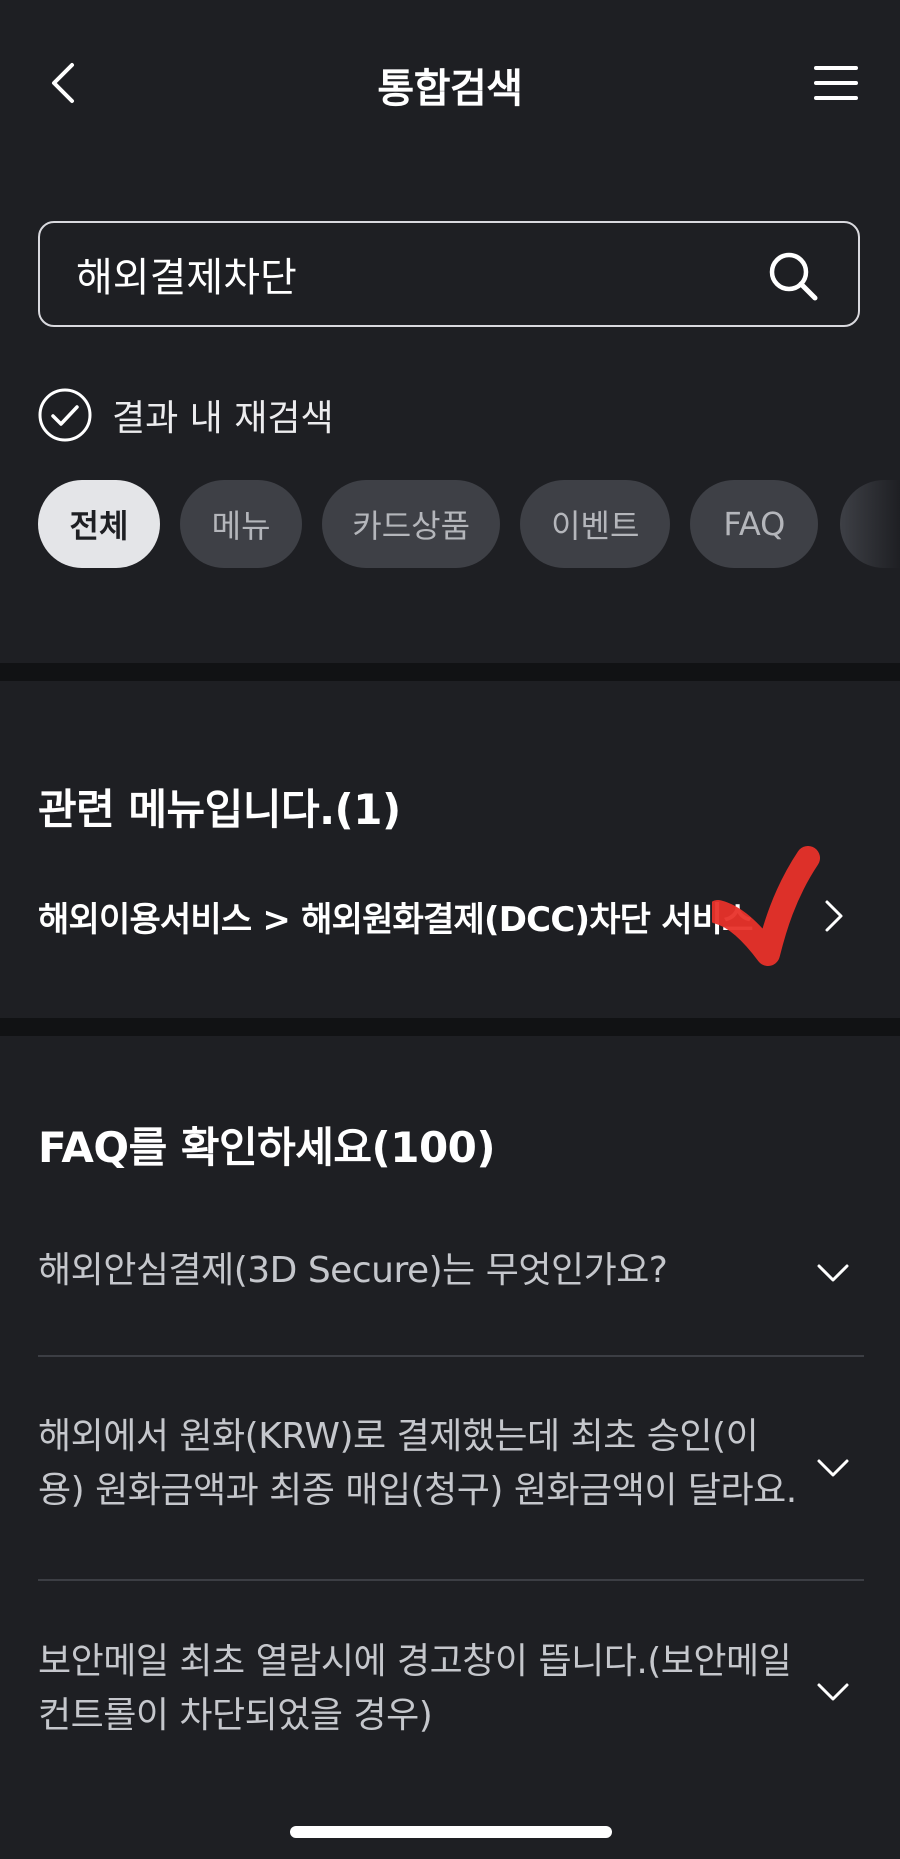  What do you see at coordinates (450, 89) in the screenshot?
I see `page-title: 통합검색` at bounding box center [450, 89].